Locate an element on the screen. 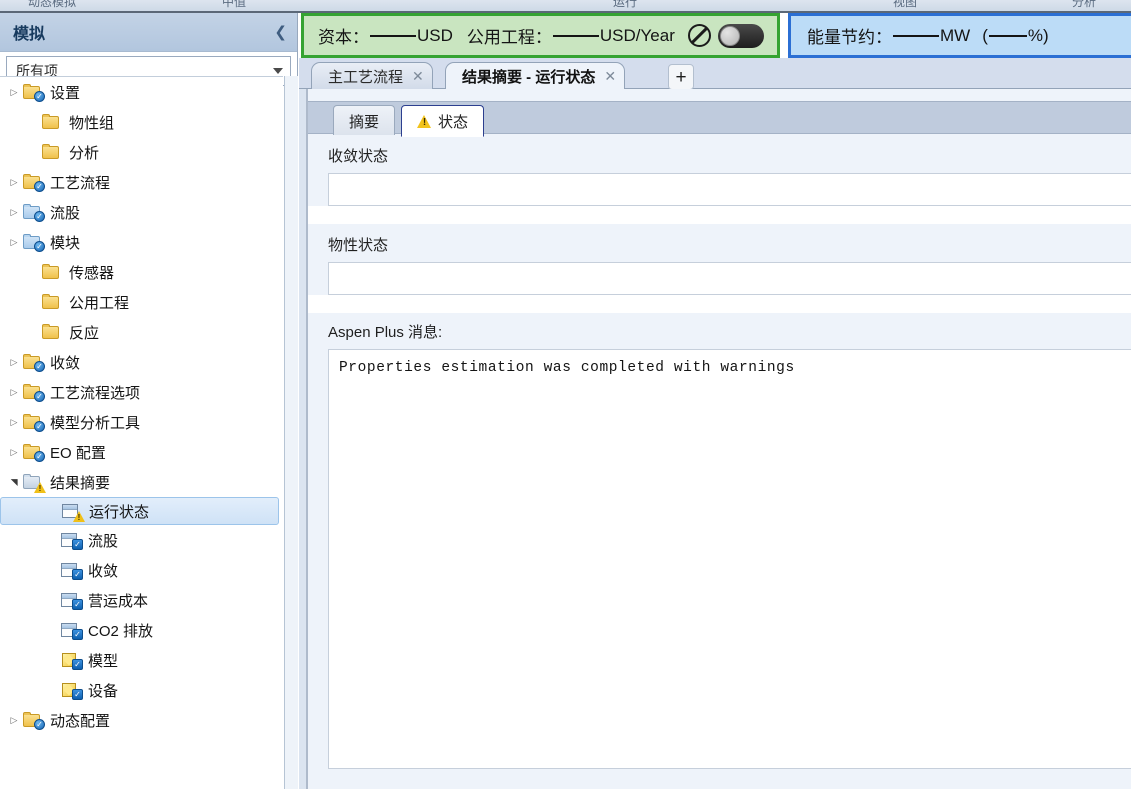 The height and width of the screenshot is (789, 1131). sub-tab-label: 状态 is located at coordinates (453, 122).